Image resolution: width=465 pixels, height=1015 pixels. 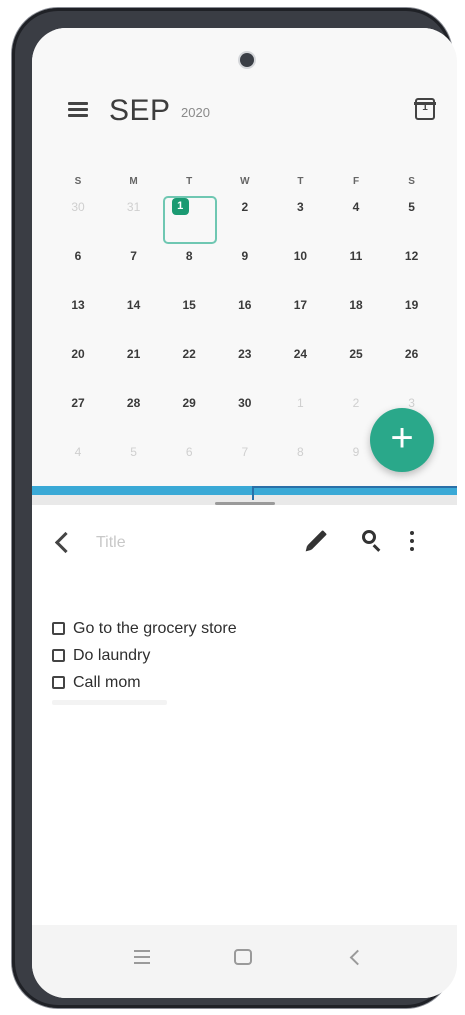 I want to click on checklist-item-label: Go to the grocery store, so click(x=155, y=628).